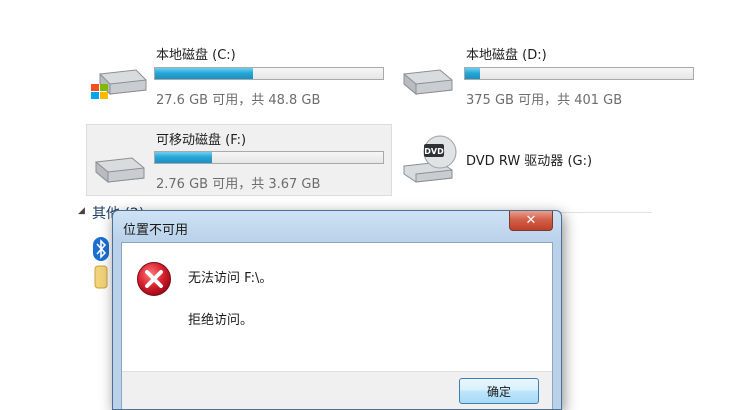  Describe the element at coordinates (430, 159) in the screenshot. I see `dvd-drive-icon: DVD` at that location.